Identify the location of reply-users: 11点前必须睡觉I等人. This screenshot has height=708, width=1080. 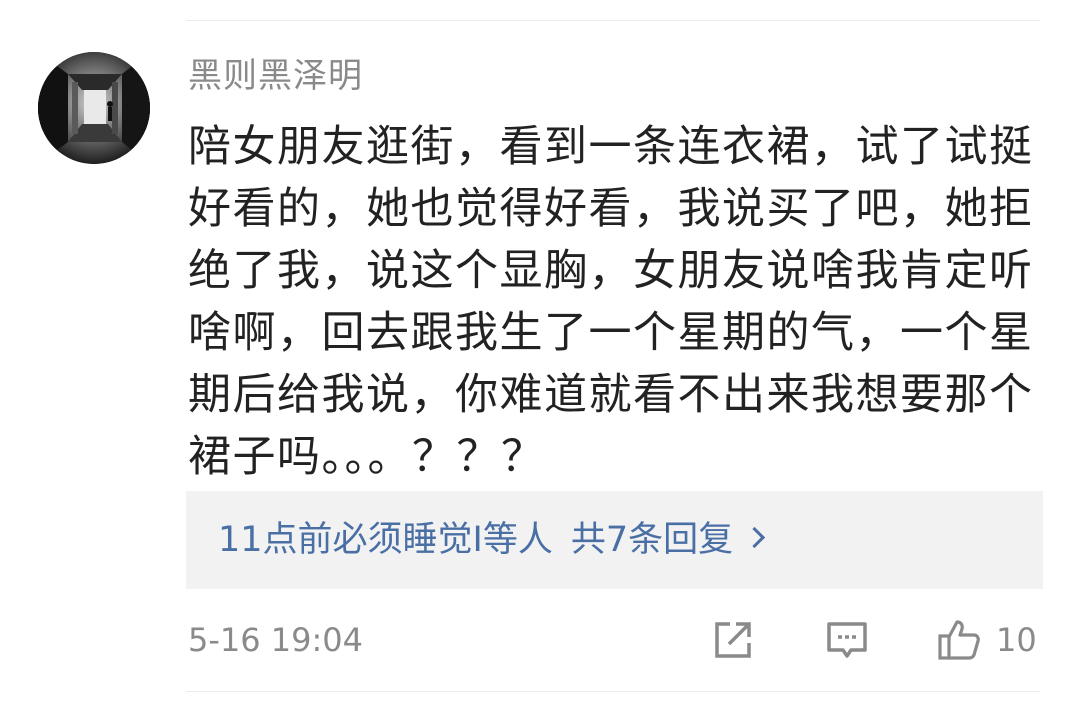
(385, 540).